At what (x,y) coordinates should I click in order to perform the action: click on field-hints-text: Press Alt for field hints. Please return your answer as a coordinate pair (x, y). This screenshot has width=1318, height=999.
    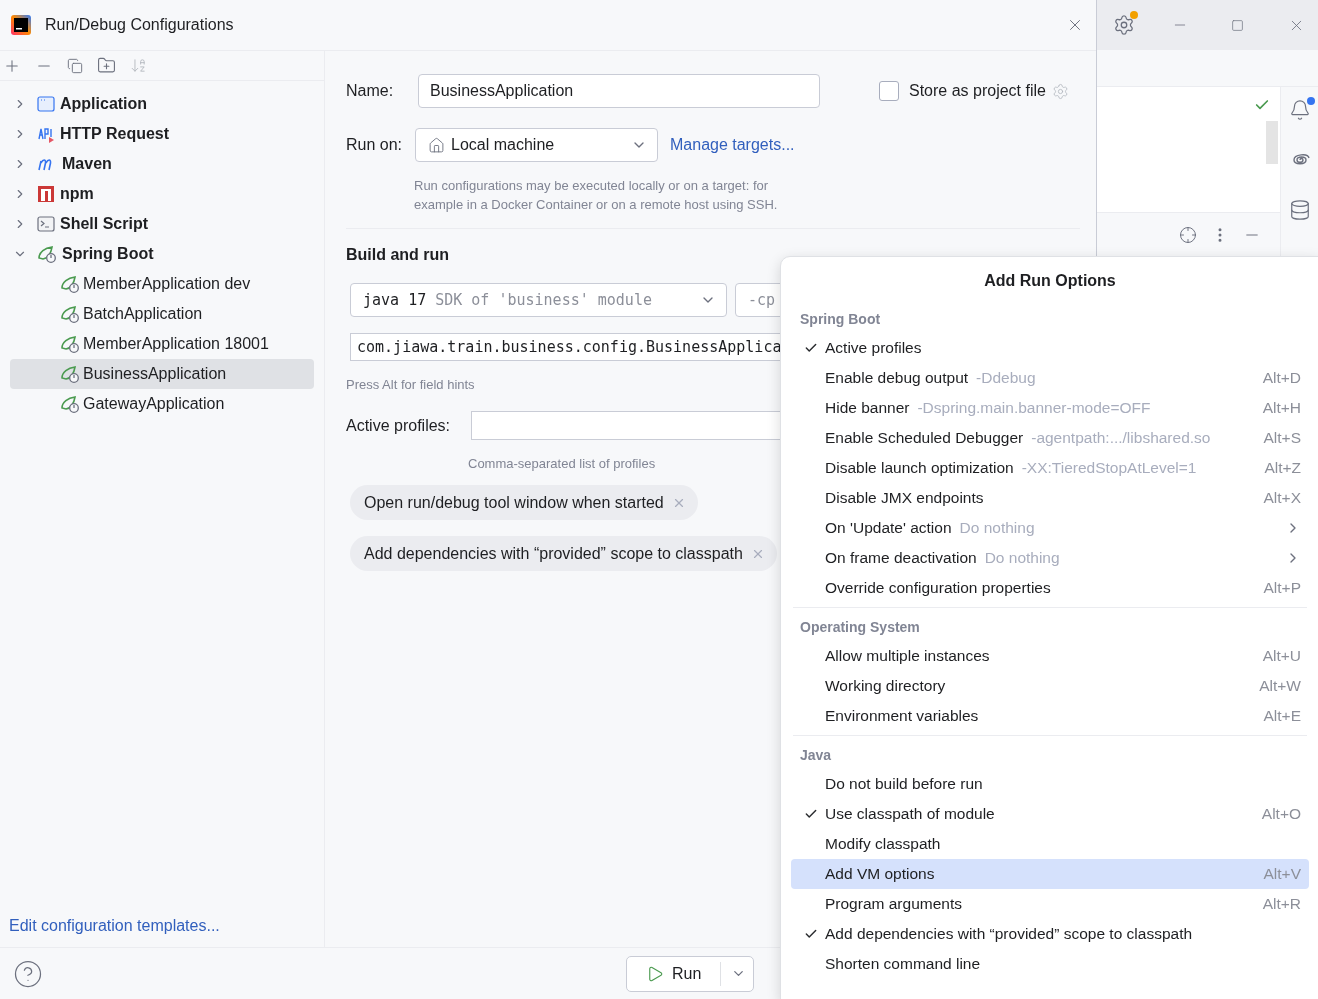
    Looking at the image, I should click on (410, 384).